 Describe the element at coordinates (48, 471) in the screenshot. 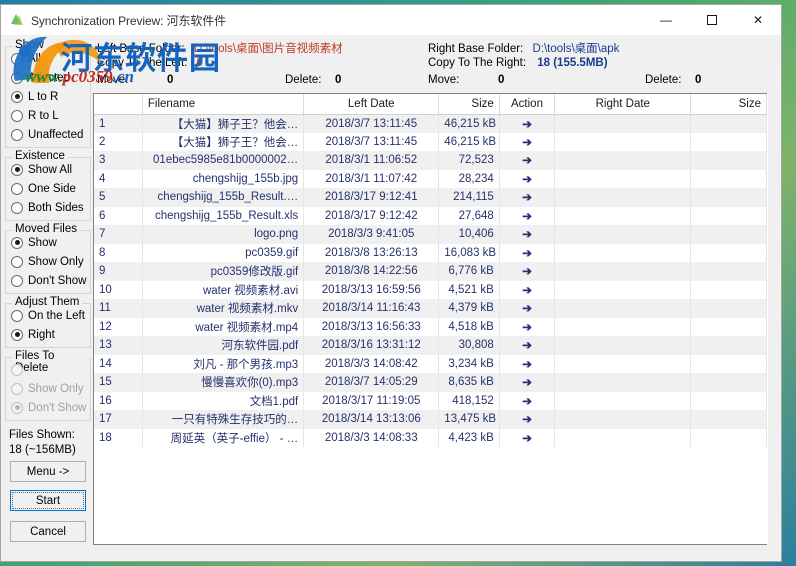

I see `menu-button: Menu ->` at that location.